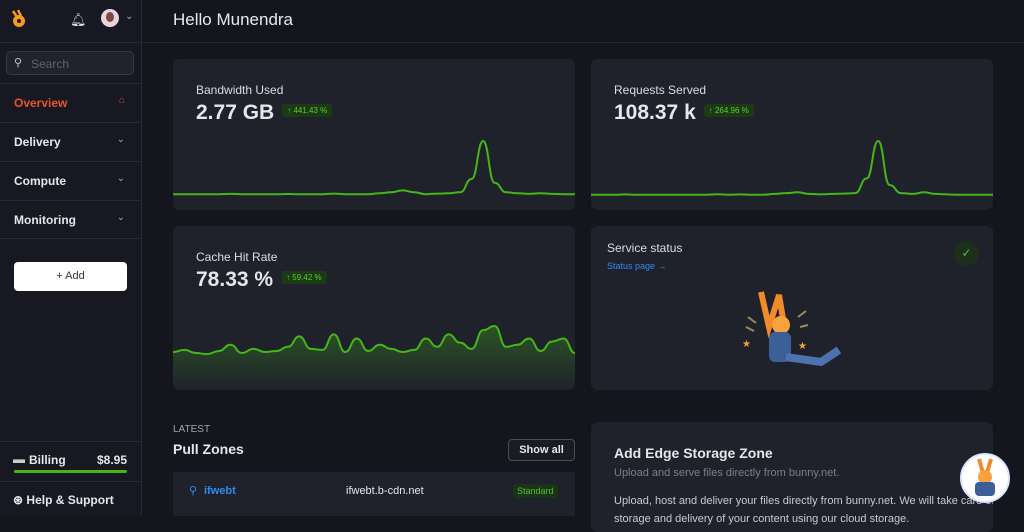  What do you see at coordinates (374, 134) in the screenshot?
I see `bandwidth-card: Bandwidth Used 2.77 GB ↑ 441.43 %` at bounding box center [374, 134].